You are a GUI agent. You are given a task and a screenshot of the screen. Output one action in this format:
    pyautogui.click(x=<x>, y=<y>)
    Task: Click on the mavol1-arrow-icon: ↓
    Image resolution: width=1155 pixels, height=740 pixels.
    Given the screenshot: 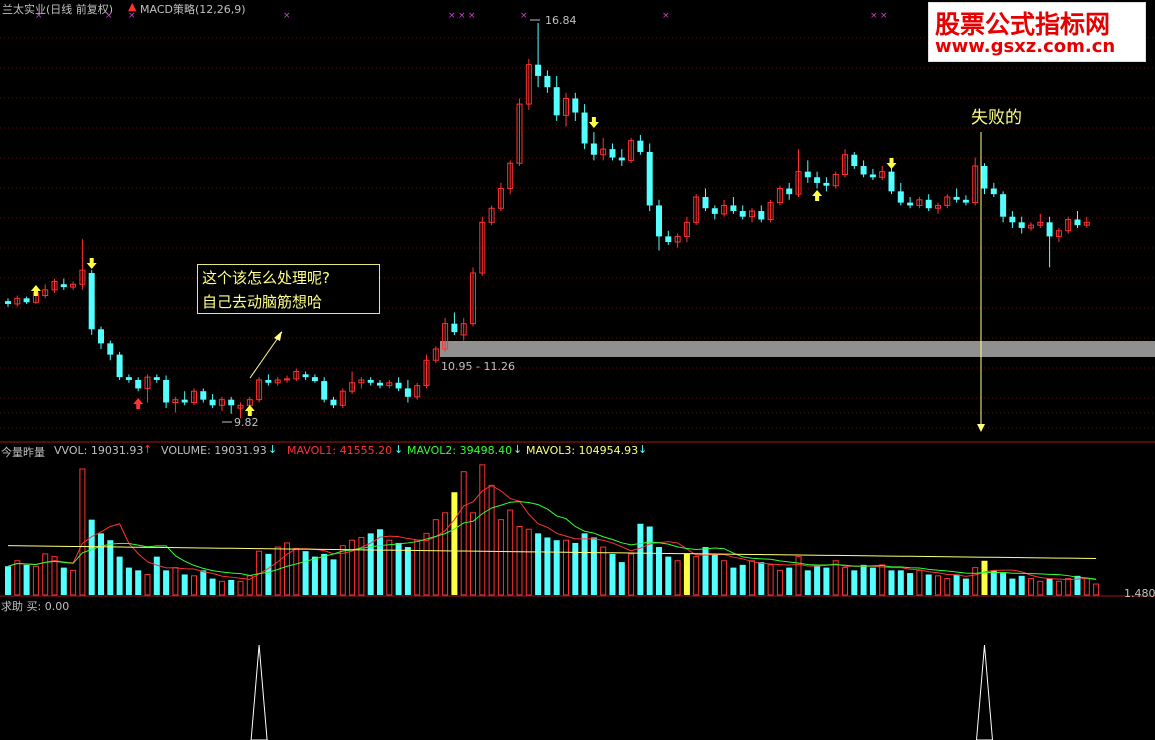 What is the action you would take?
    pyautogui.click(x=399, y=449)
    